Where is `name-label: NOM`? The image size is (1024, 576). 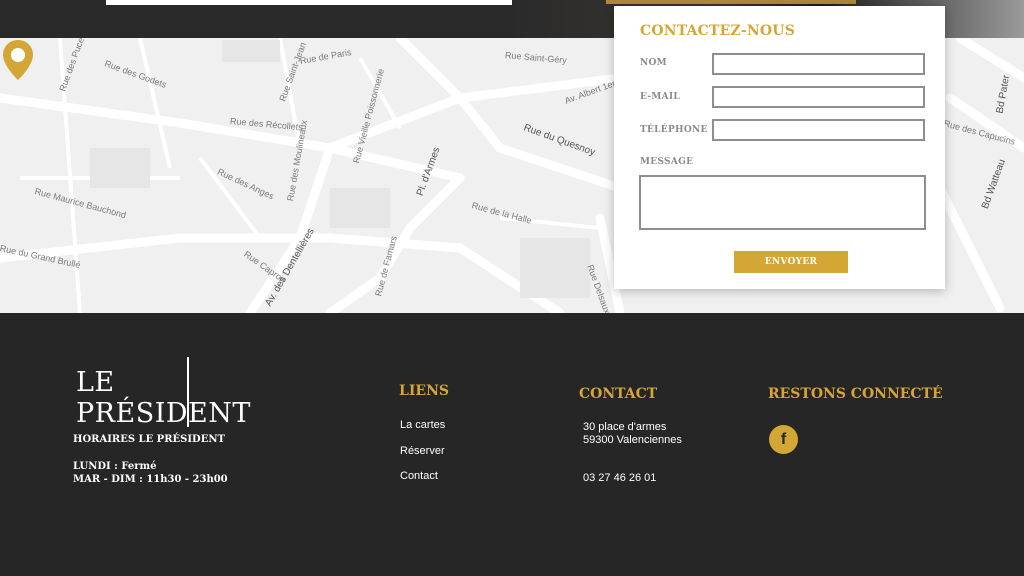 name-label: NOM is located at coordinates (653, 63).